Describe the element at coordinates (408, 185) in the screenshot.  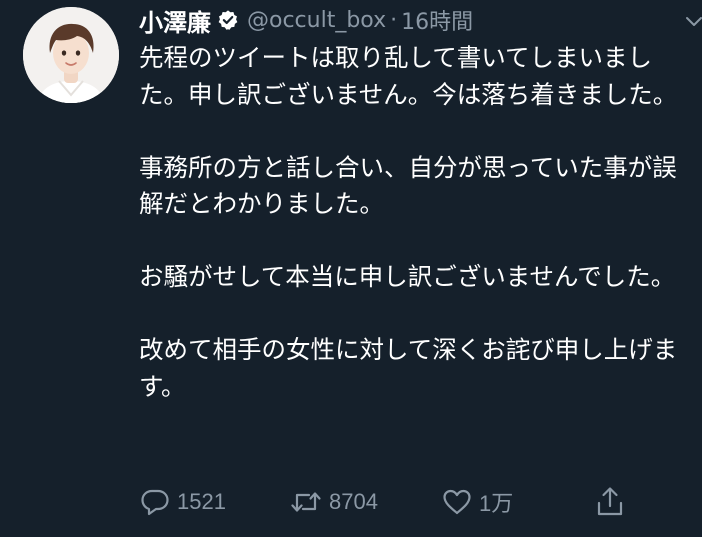
I see `tweet-paragraph: 事務所の方と話し合い、自分が思っていた事が誤解だとわかりました。` at that location.